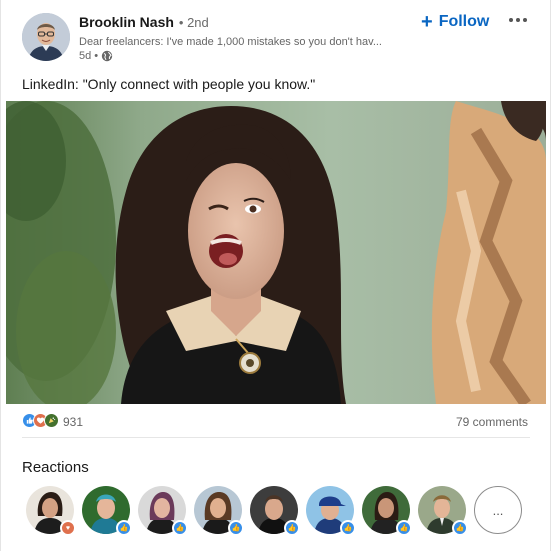 This screenshot has width=551, height=551. What do you see at coordinates (46, 37) in the screenshot?
I see `author-avatar` at bounding box center [46, 37].